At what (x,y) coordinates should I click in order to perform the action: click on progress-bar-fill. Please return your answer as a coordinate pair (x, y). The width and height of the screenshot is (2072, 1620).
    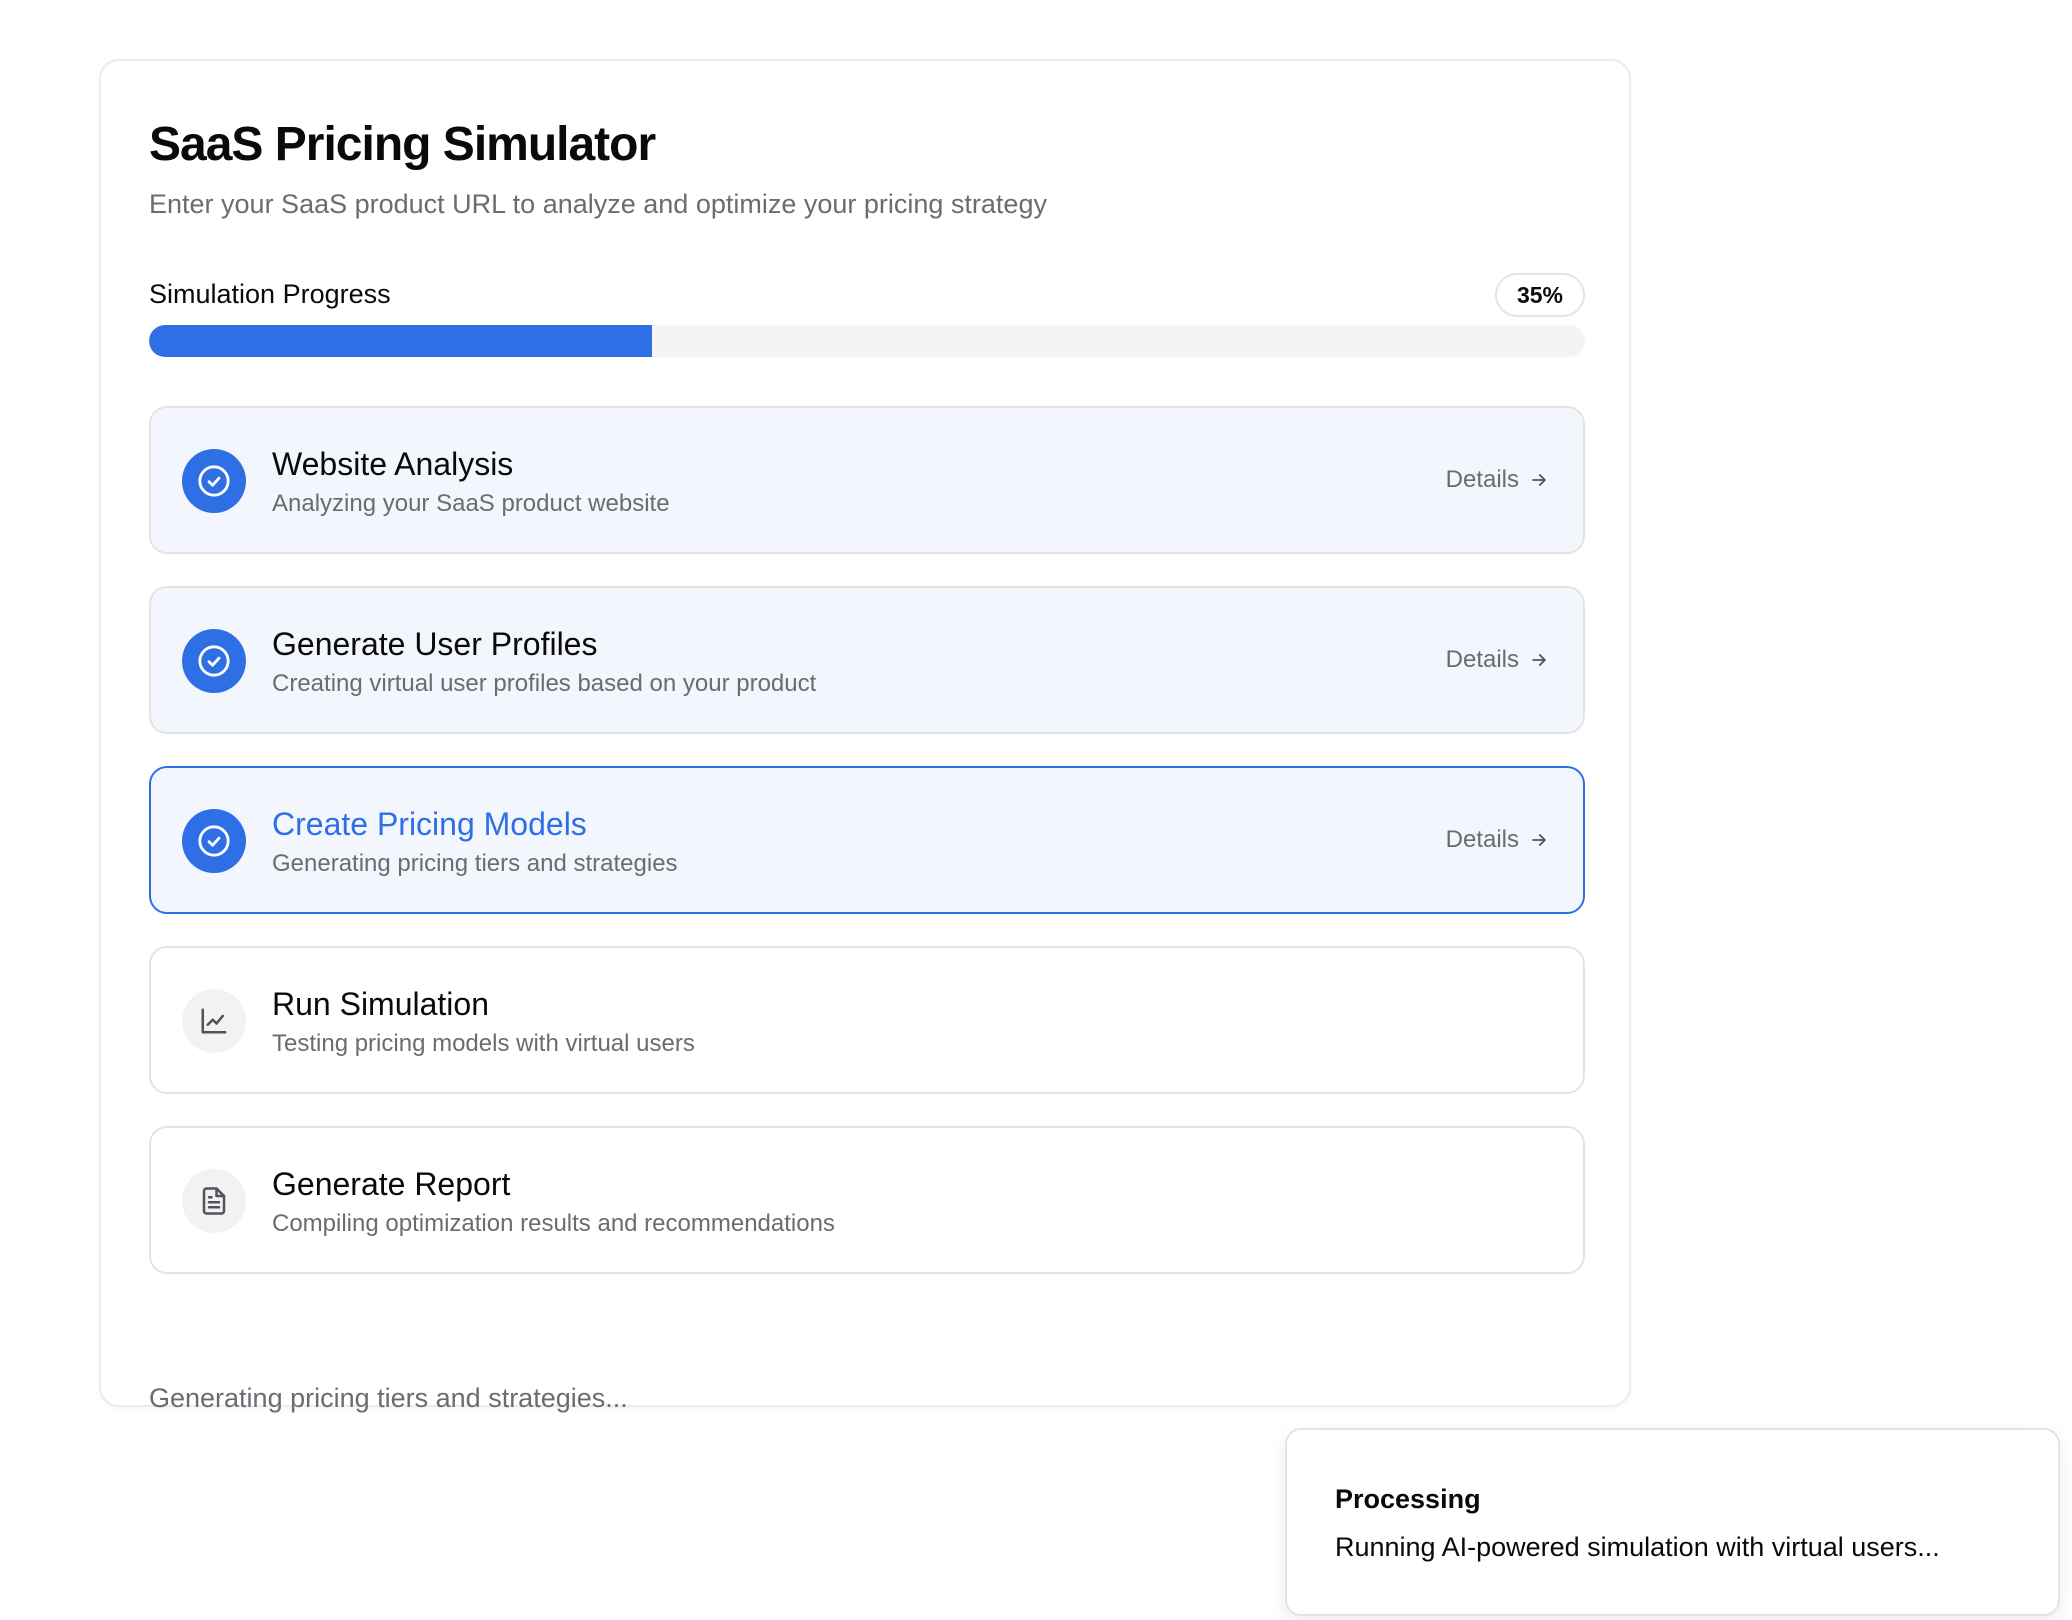
    Looking at the image, I should click on (400, 341).